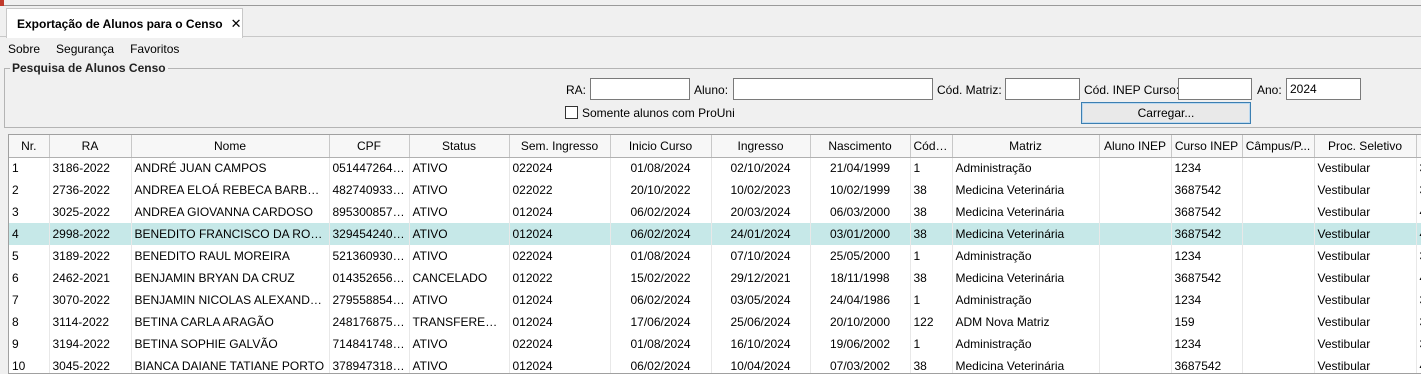 The width and height of the screenshot is (1421, 374). What do you see at coordinates (761, 322) in the screenshot?
I see `table-cell: 25/06/2024` at bounding box center [761, 322].